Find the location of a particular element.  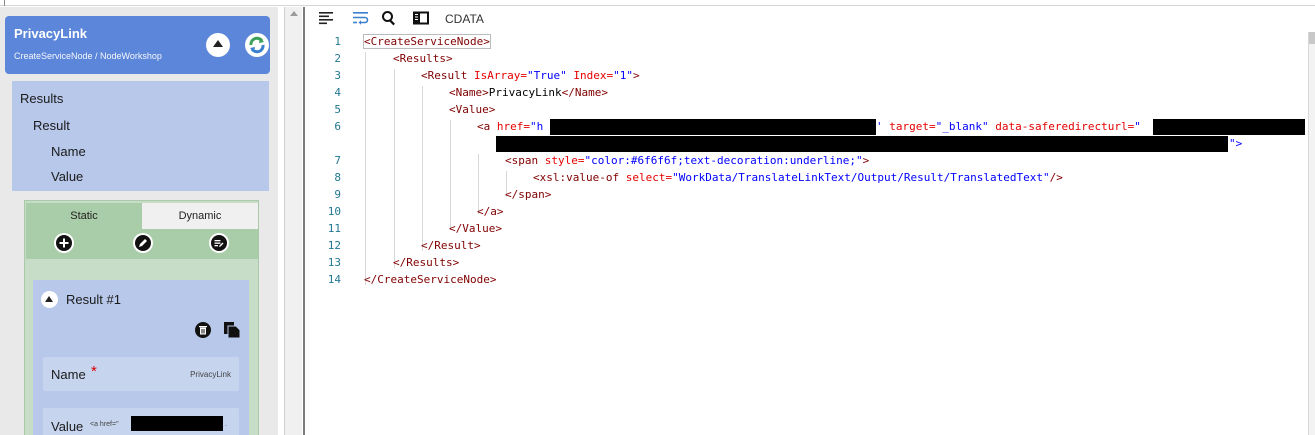

code-value: "1" is located at coordinates (623, 75).